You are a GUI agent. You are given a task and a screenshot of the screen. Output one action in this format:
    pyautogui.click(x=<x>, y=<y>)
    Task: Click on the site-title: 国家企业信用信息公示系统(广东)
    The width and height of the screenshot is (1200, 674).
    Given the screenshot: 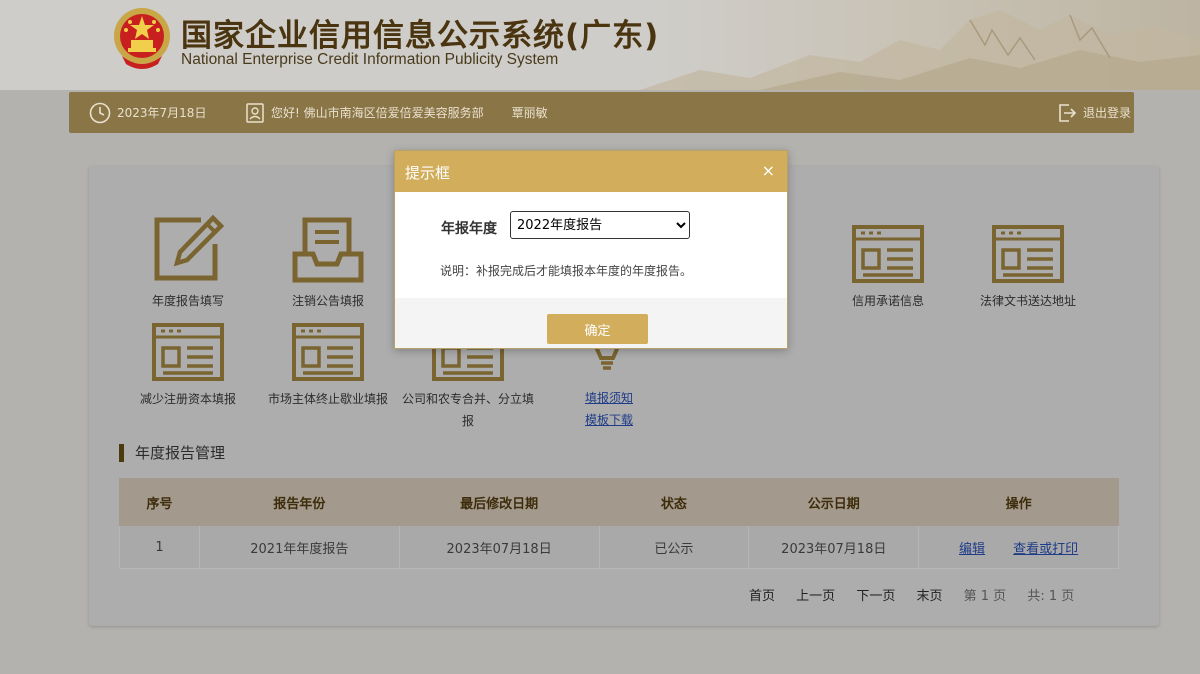 What is the action you would take?
    pyautogui.click(x=420, y=36)
    